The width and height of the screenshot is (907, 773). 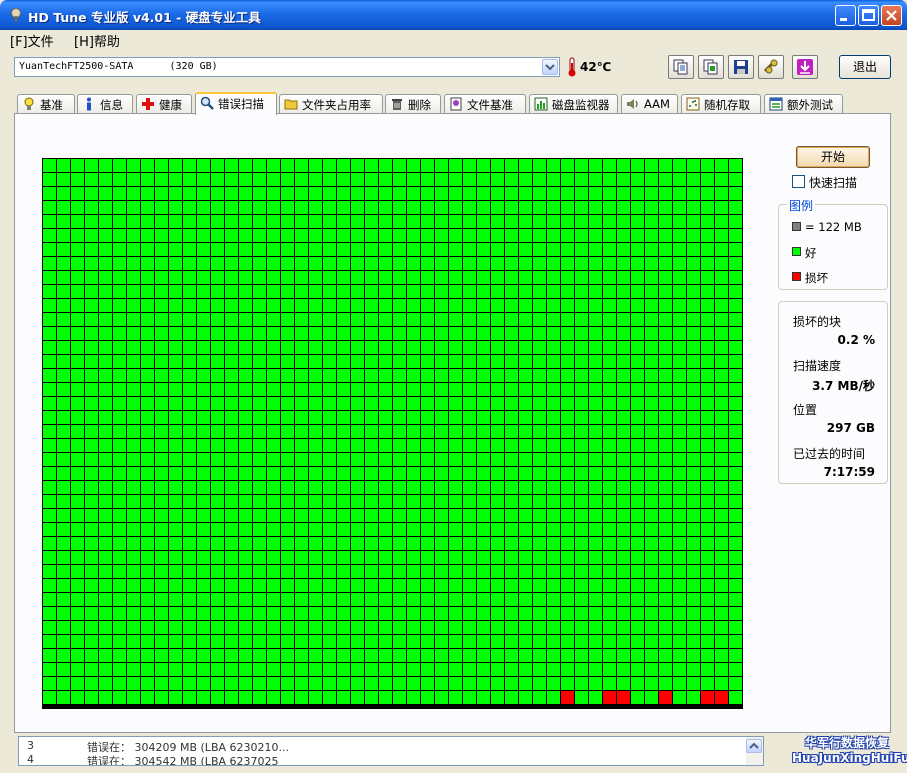 I want to click on folder-icon, so click(x=291, y=104).